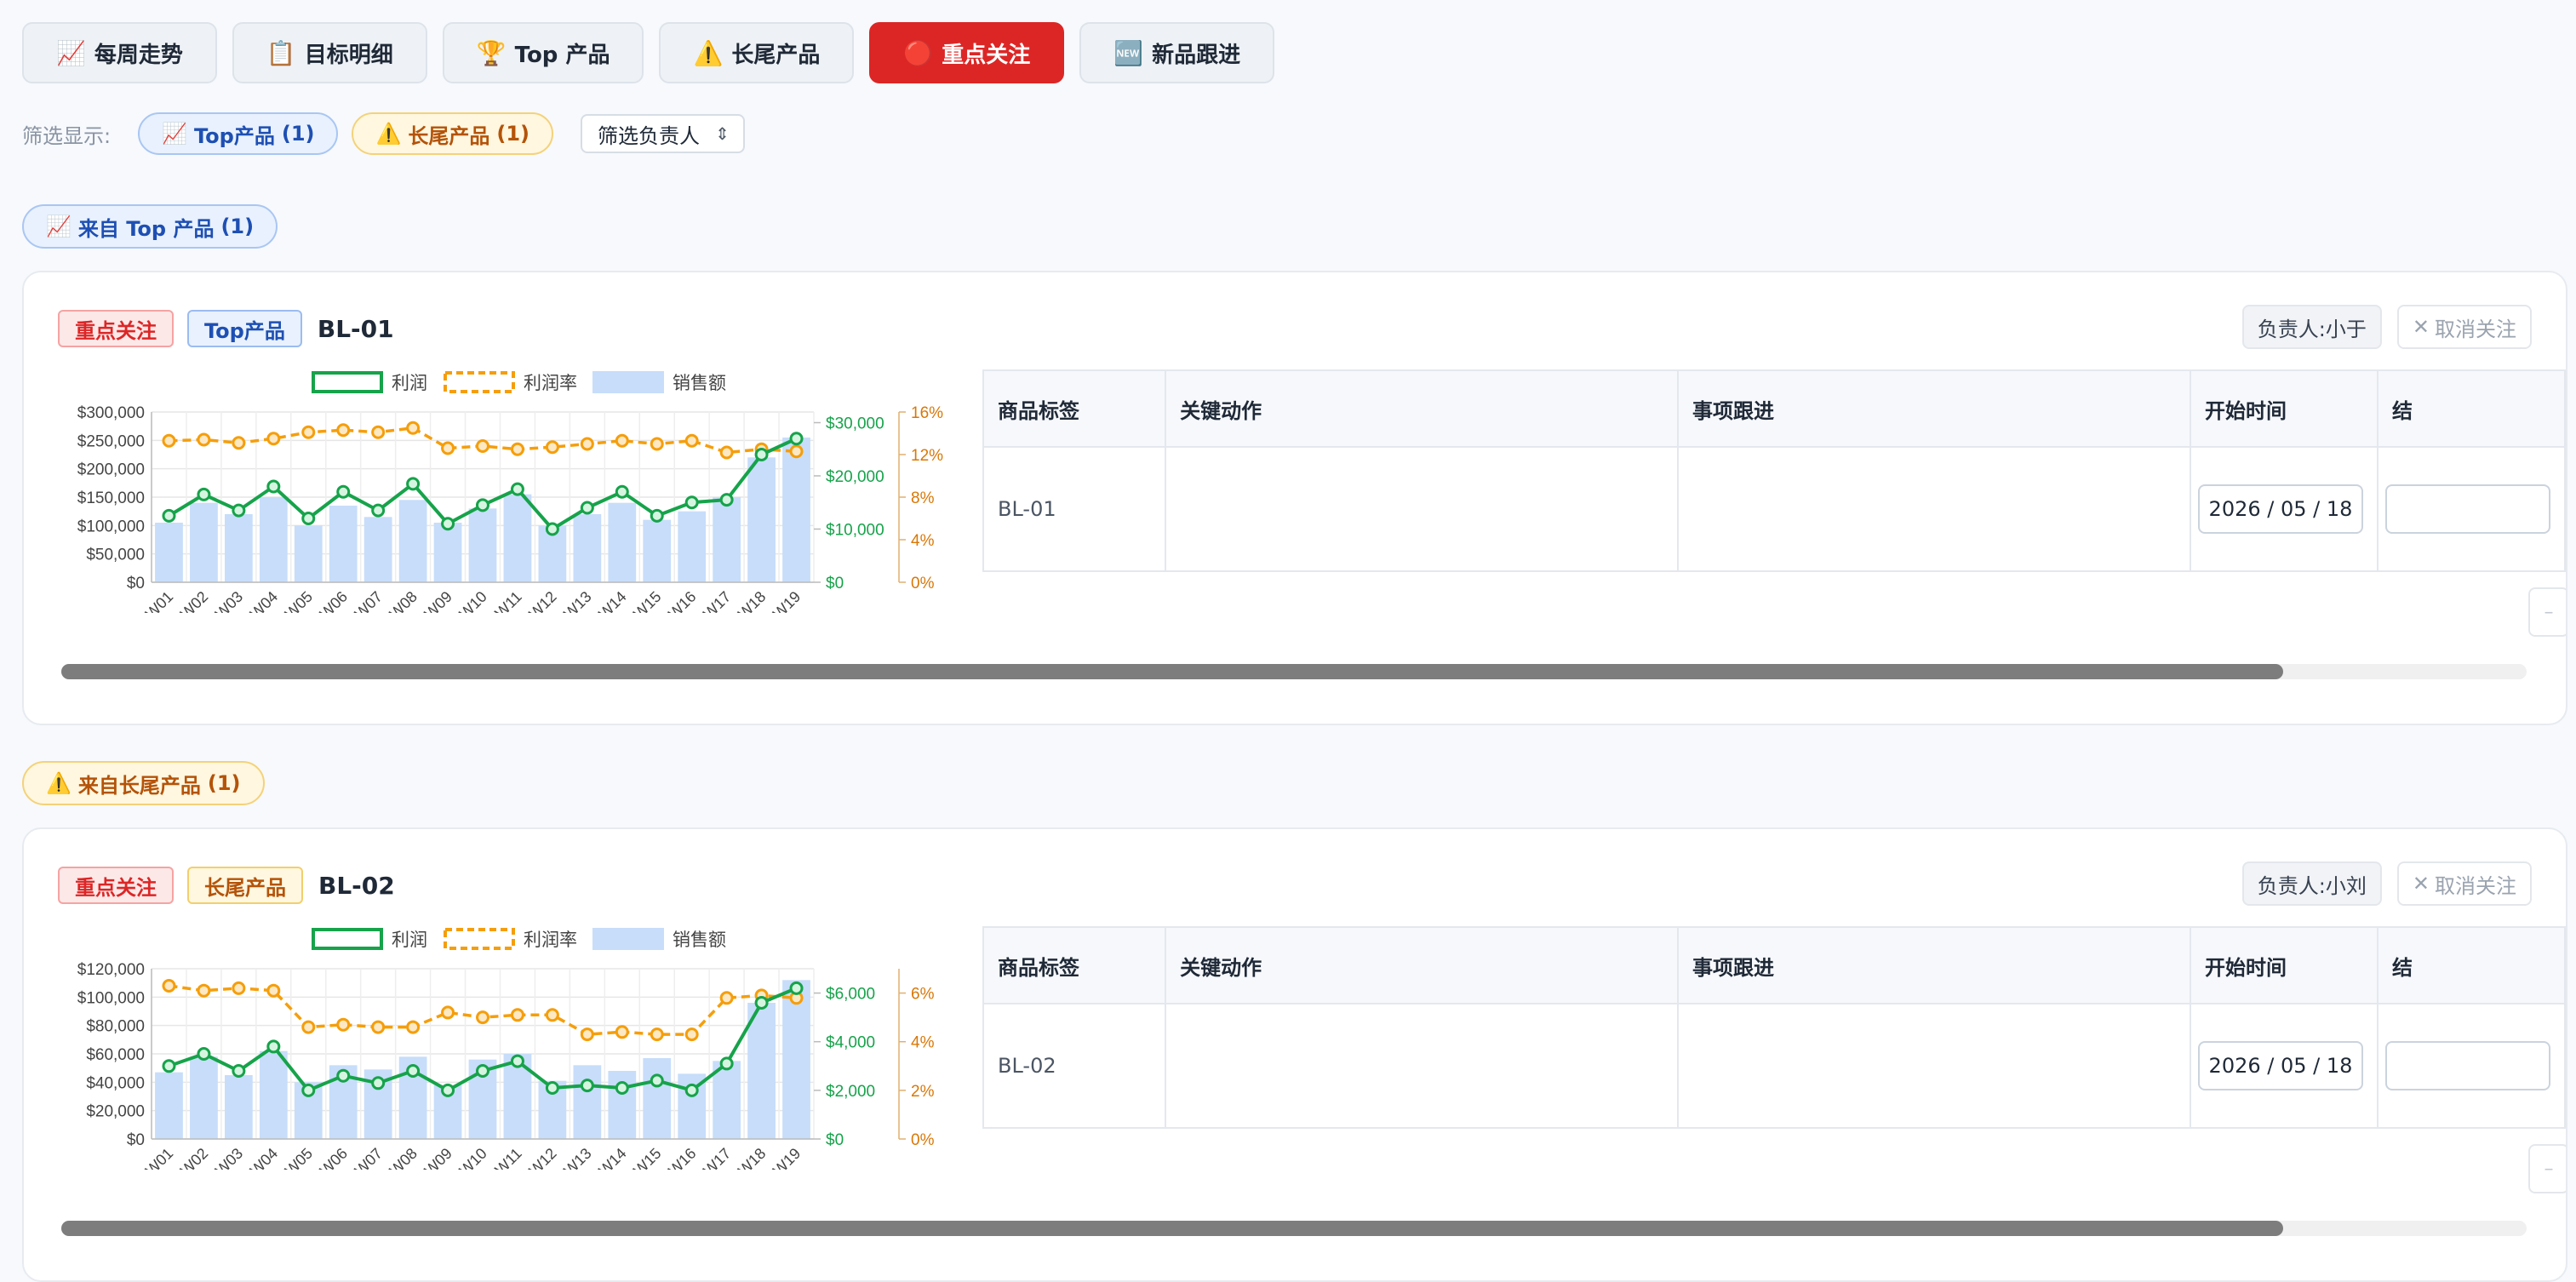 This screenshot has height=1282, width=2576. What do you see at coordinates (369, 600) in the screenshot?
I see `x-axis-tick-label: W07` at bounding box center [369, 600].